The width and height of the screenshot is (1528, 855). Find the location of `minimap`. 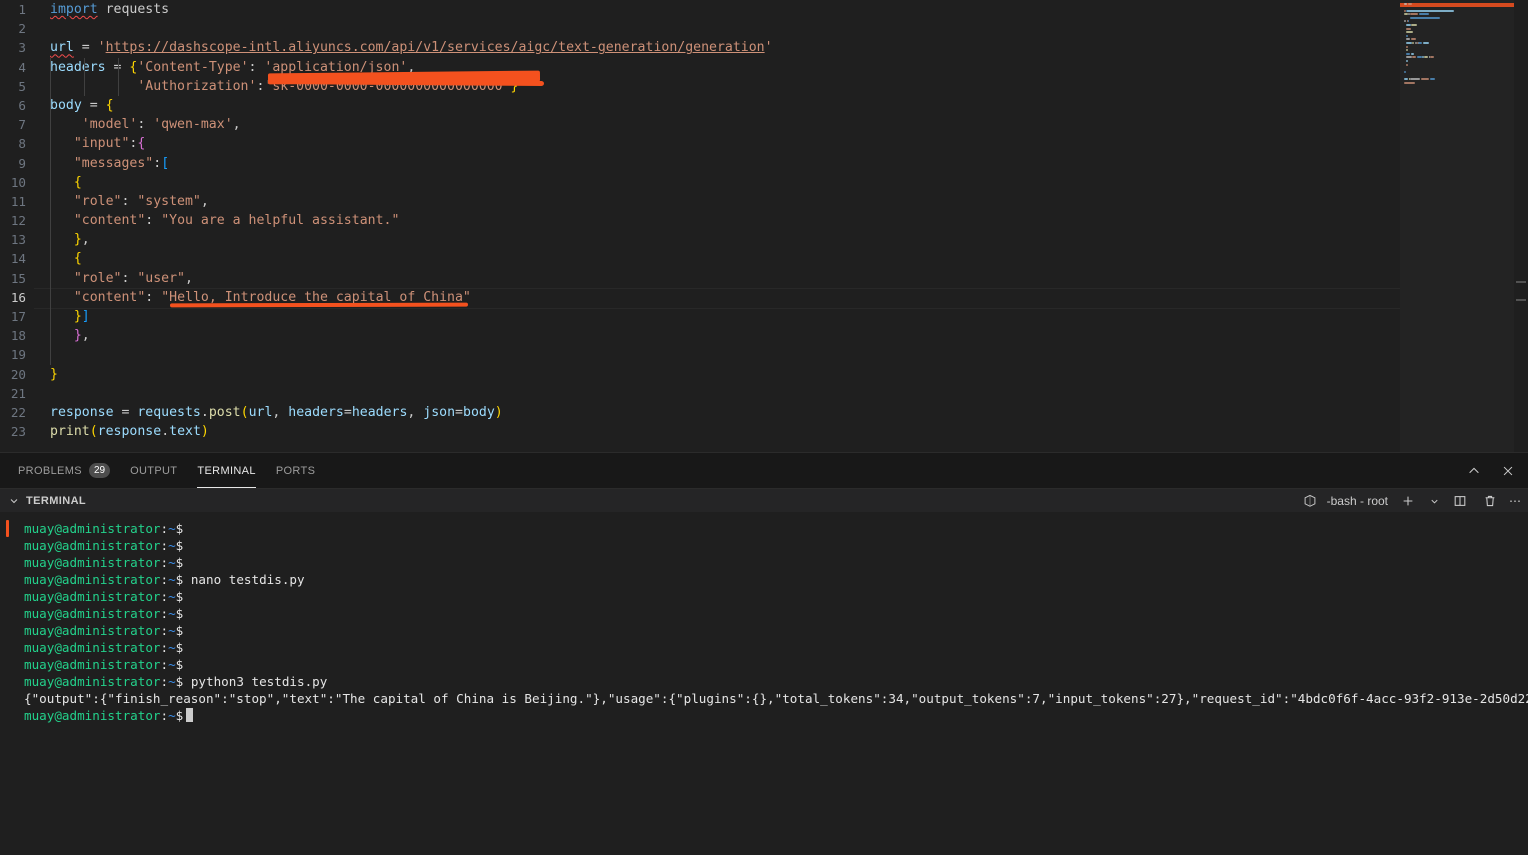

minimap is located at coordinates (1457, 226).